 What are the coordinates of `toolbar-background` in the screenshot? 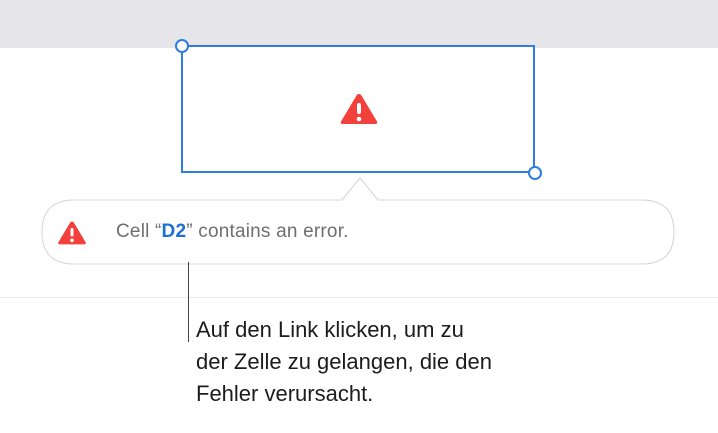 It's located at (359, 24).